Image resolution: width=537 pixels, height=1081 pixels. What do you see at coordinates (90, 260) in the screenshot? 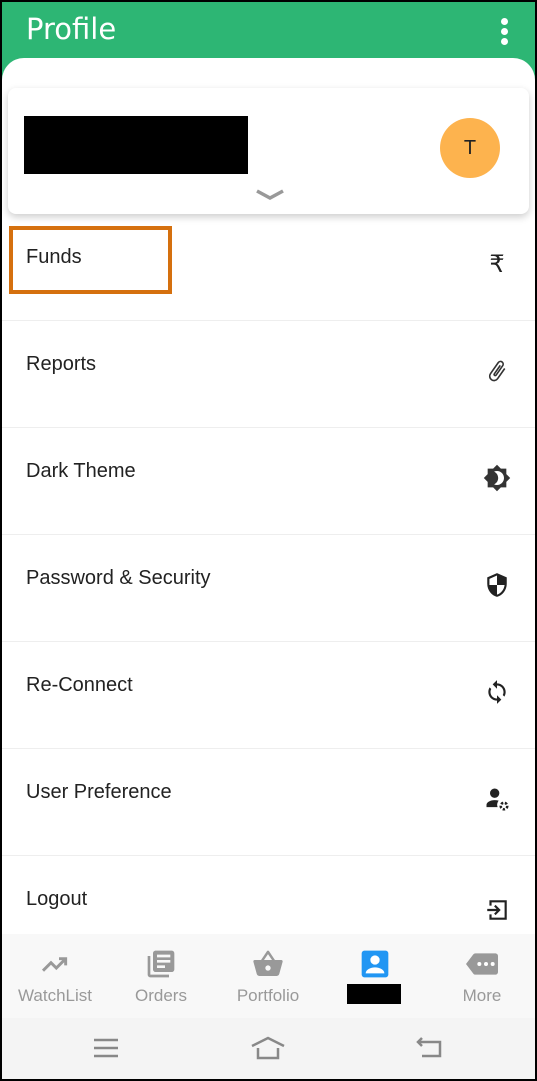
I see `highlight-box-funds` at bounding box center [90, 260].